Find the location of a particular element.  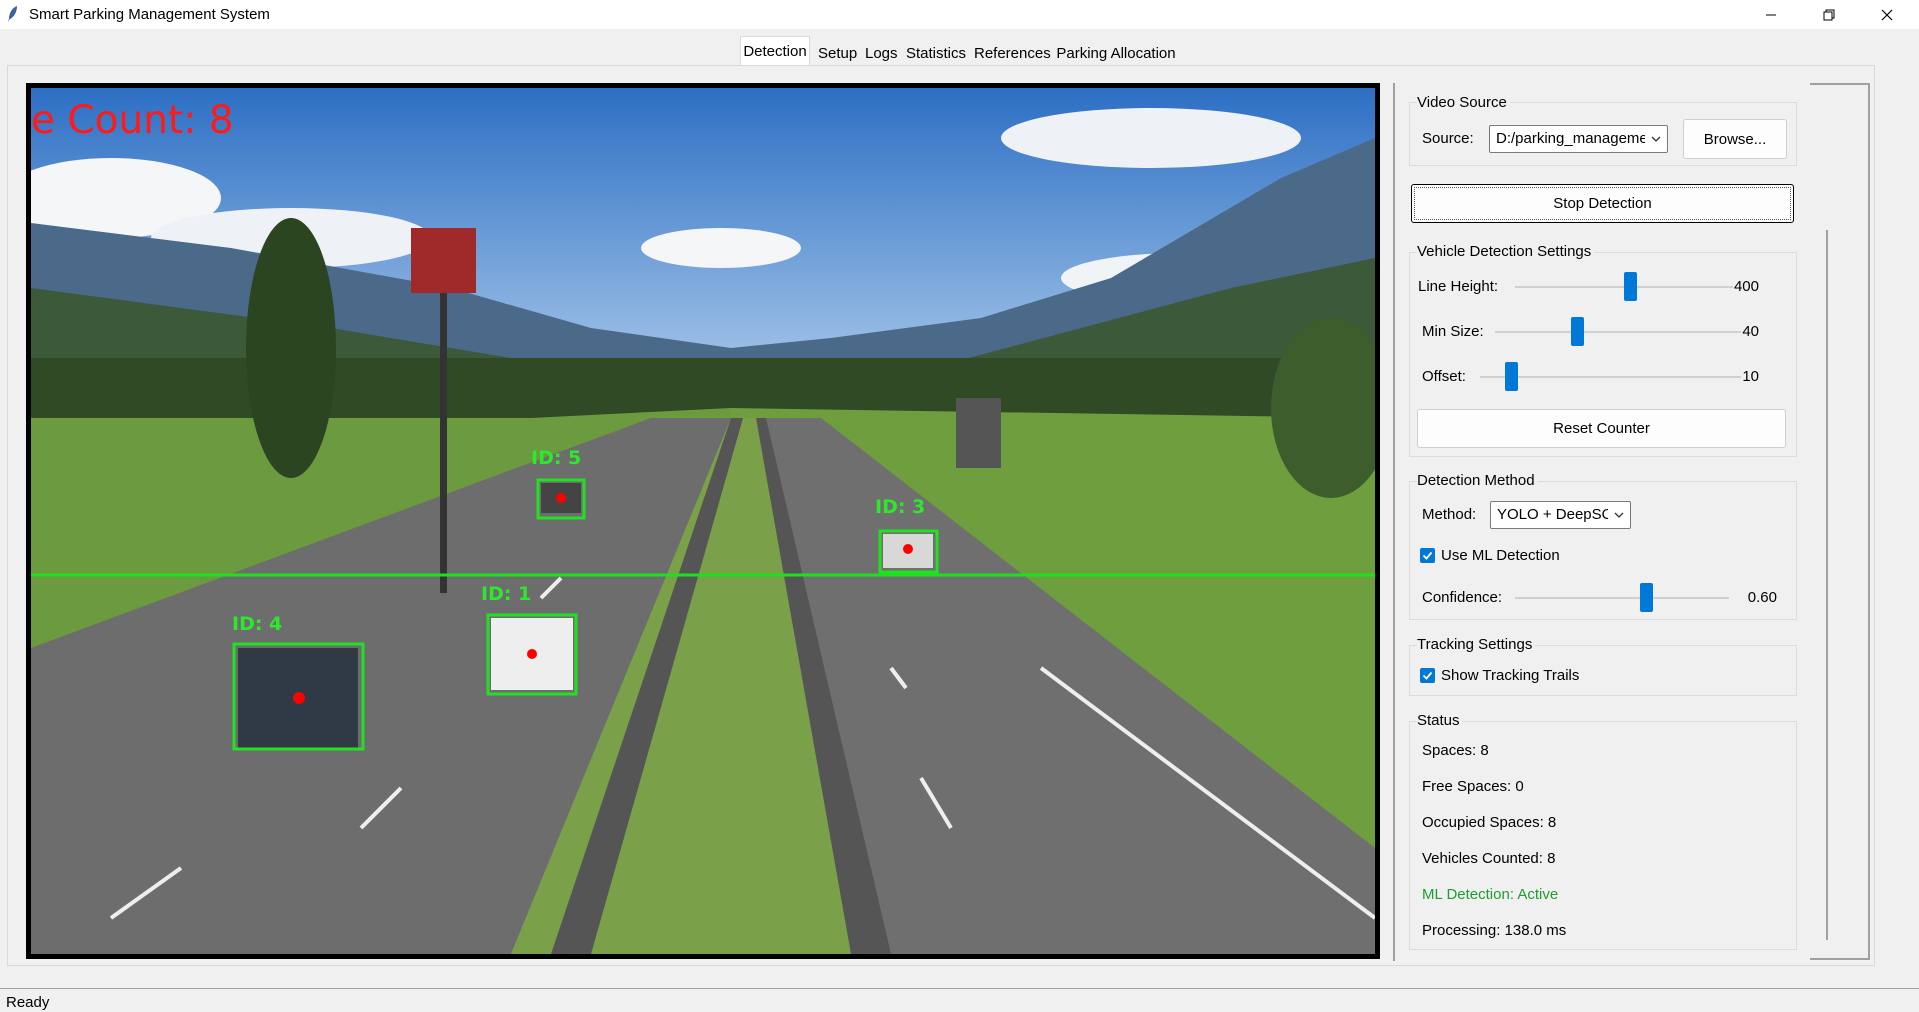

show-tracking-trails-label: Show Tracking Trails is located at coordinates (1510, 675).